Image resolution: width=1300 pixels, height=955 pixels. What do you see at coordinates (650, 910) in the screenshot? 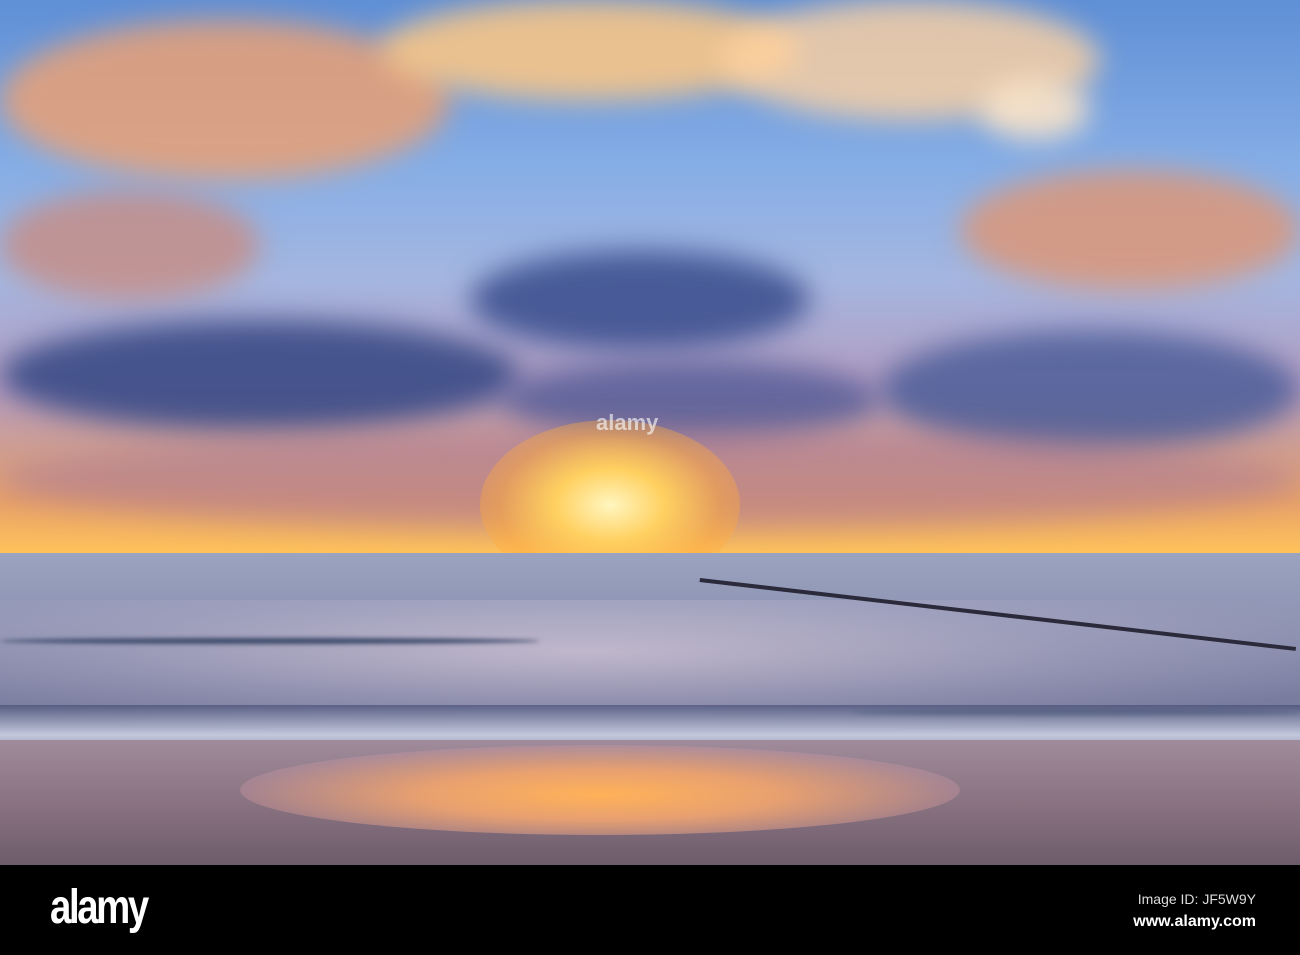
I see `footer-bar` at bounding box center [650, 910].